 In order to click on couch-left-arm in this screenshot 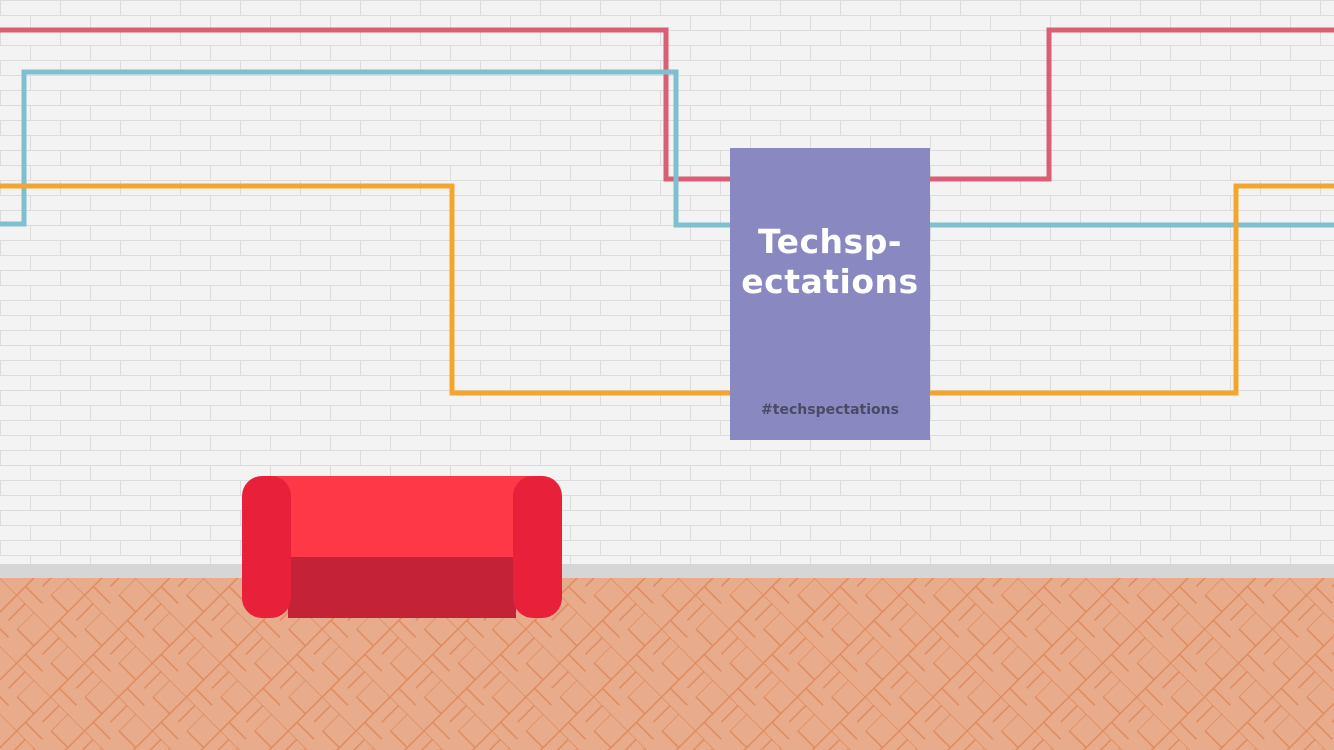, I will do `click(266, 547)`.